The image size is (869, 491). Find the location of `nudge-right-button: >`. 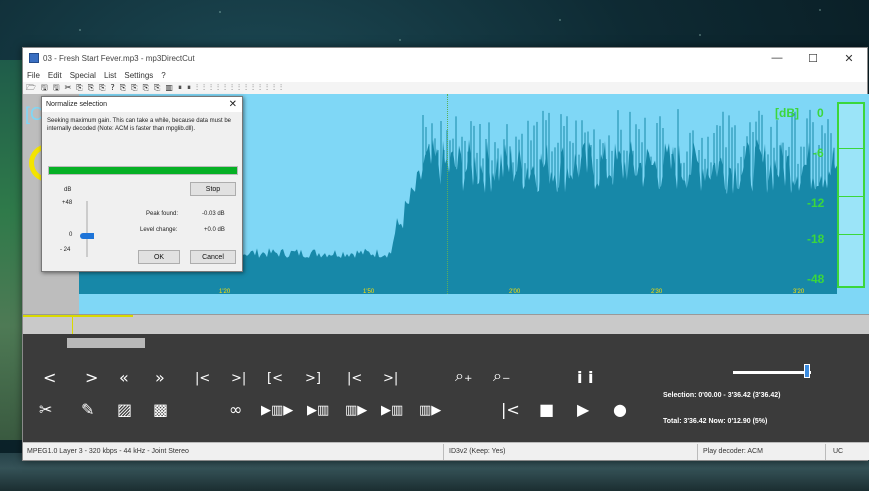

nudge-right-button: > is located at coordinates (91, 378).